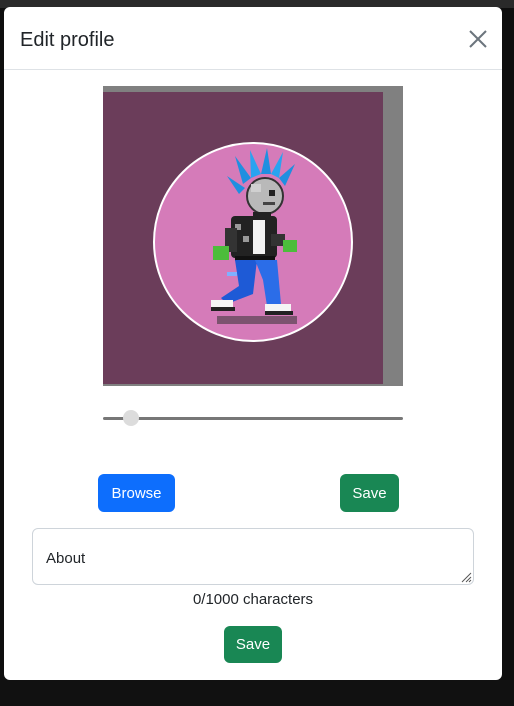  What do you see at coordinates (67, 40) in the screenshot?
I see `modal-title: Edit profile` at bounding box center [67, 40].